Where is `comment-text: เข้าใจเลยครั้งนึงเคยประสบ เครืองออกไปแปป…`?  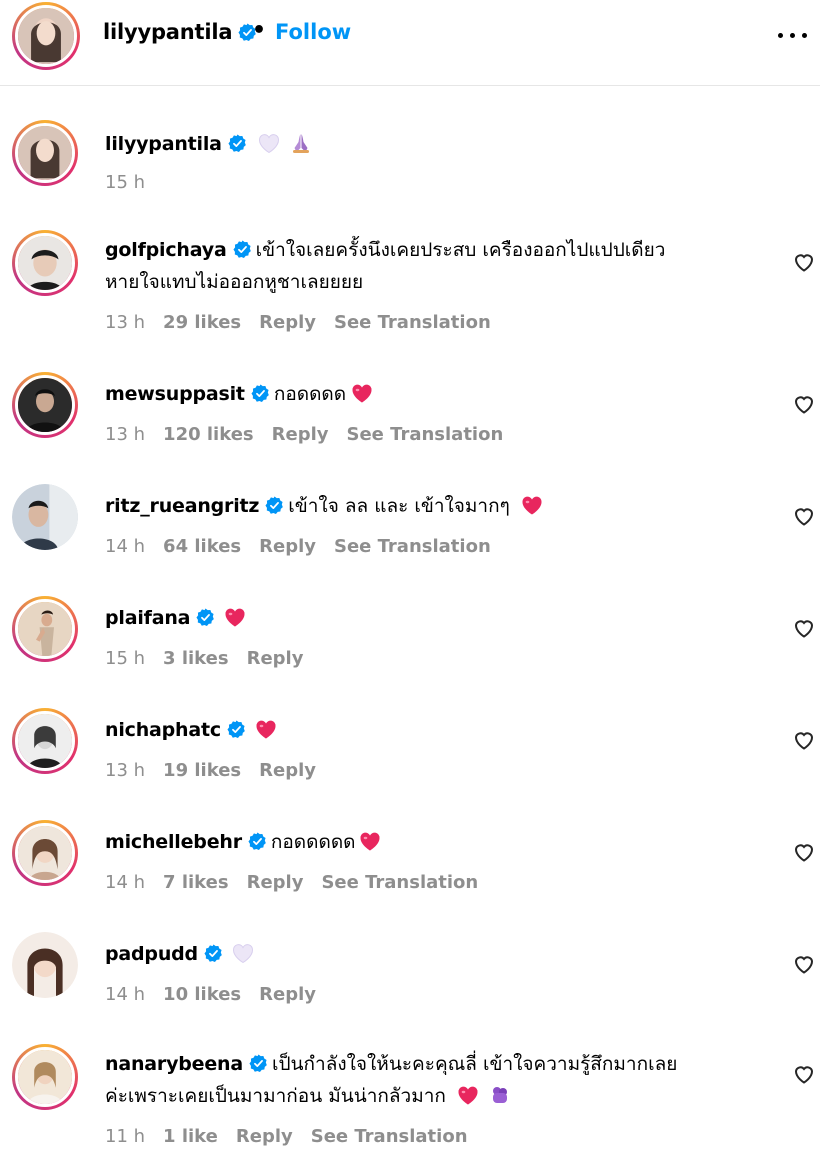 comment-text: เข้าใจเลยครั้งนึงเคยประสบ เครืองออกไปแปป… is located at coordinates (460, 250).